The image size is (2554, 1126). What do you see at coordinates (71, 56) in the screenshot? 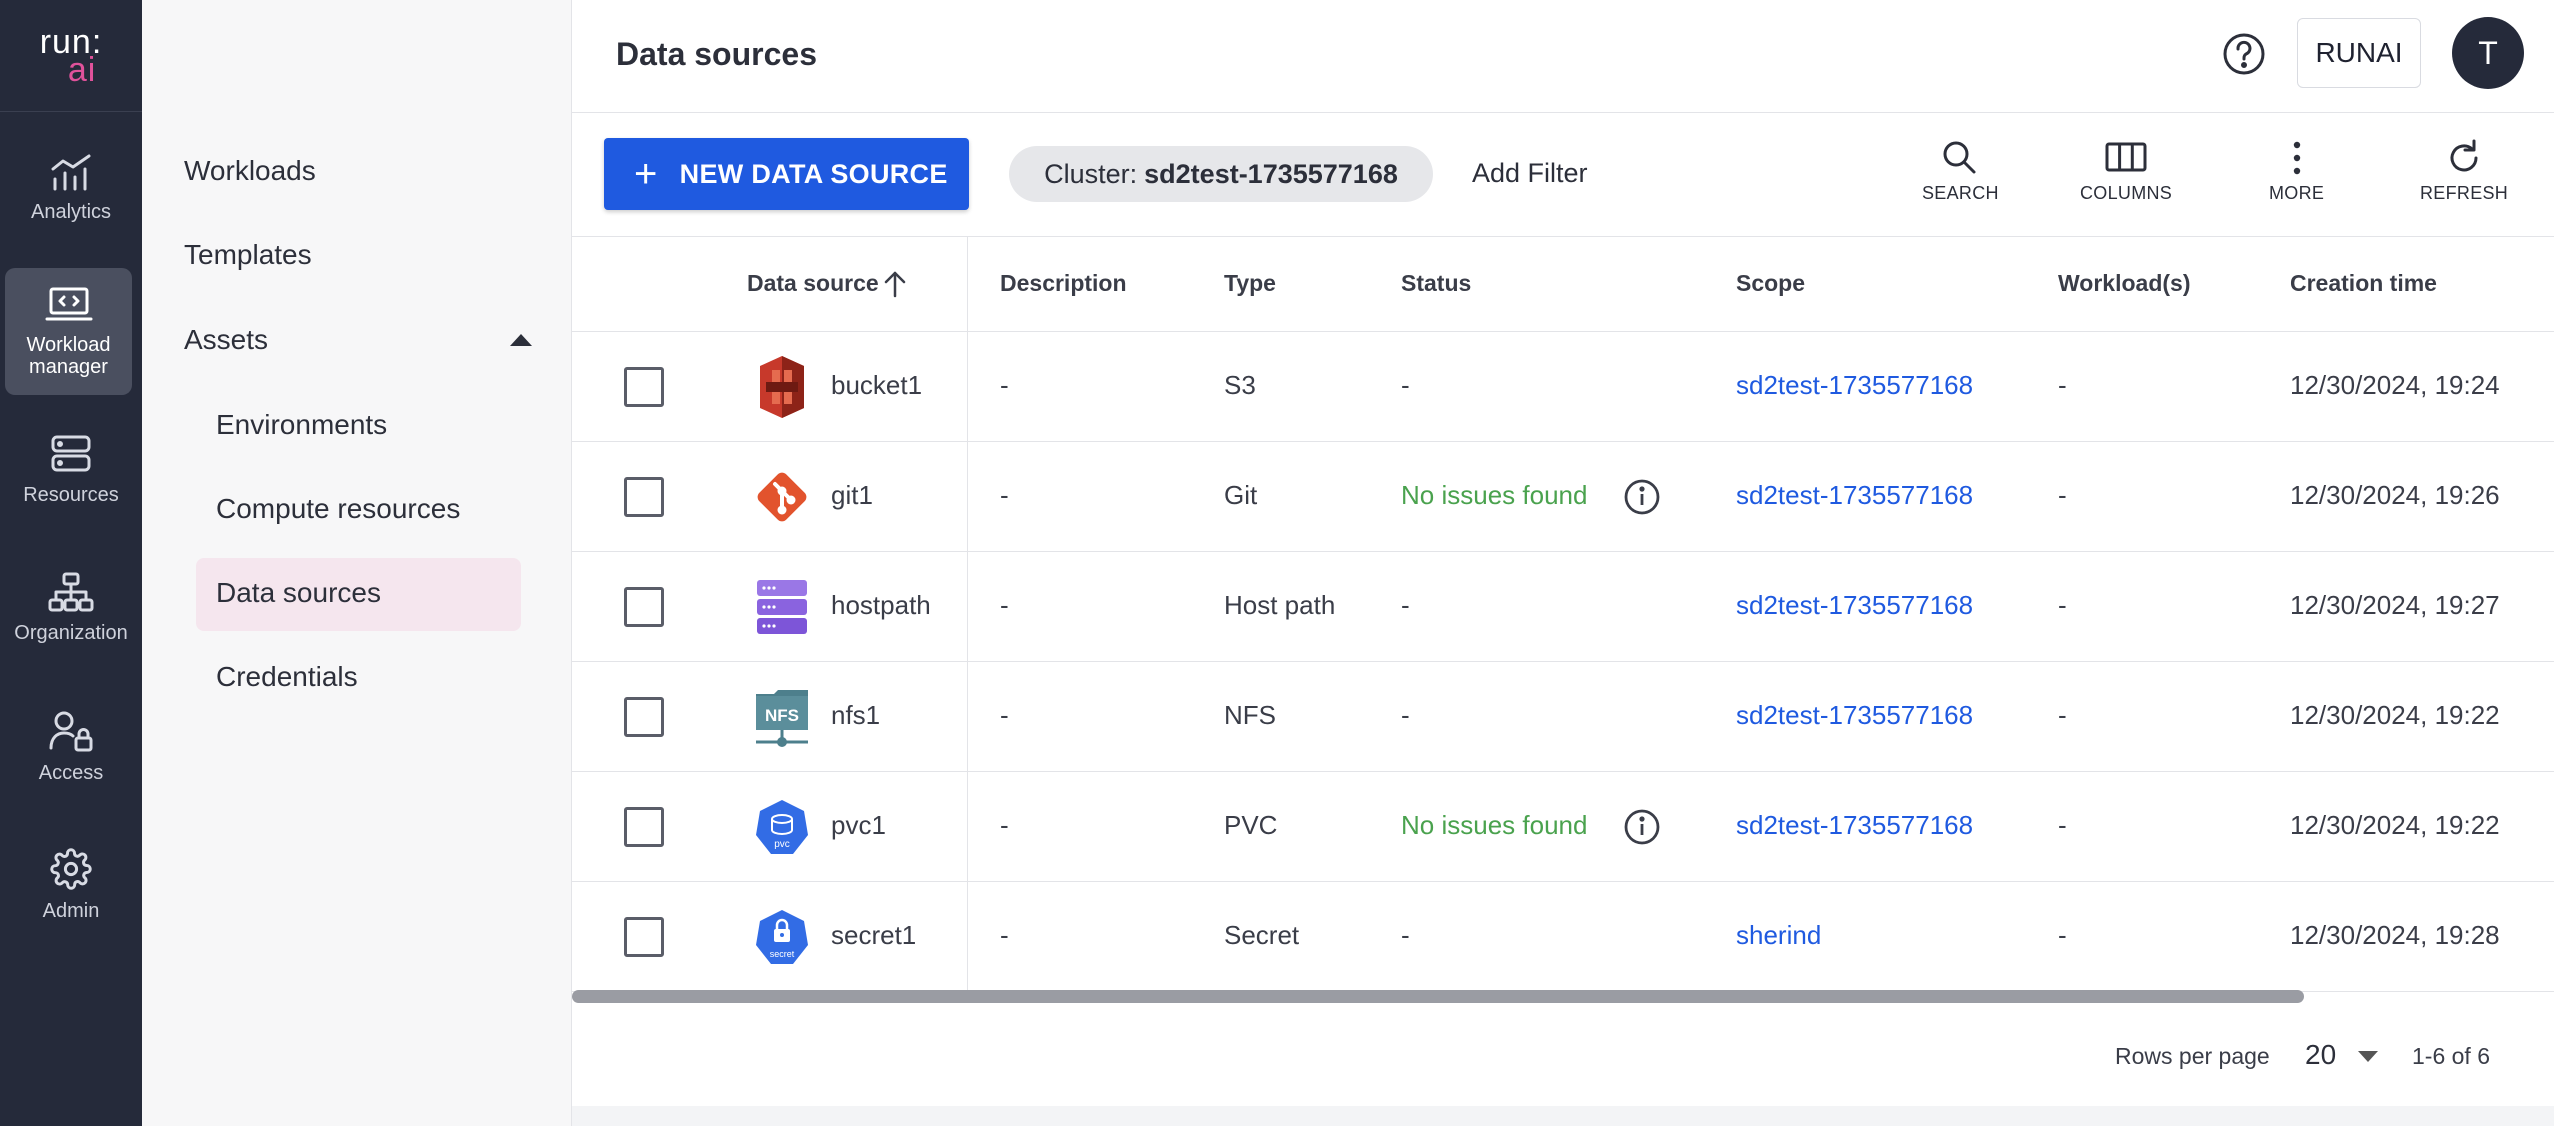
I see `runai-logo: run: ai` at bounding box center [71, 56].